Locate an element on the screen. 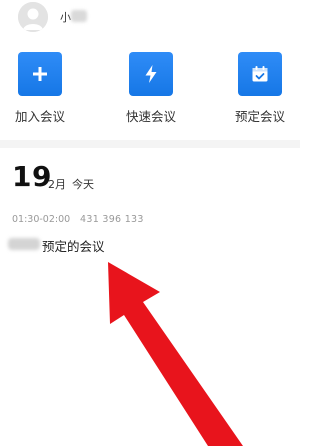 Image resolution: width=320 pixels, height=446 pixels. quick-meeting-button: 快速会议 is located at coordinates (151, 88).